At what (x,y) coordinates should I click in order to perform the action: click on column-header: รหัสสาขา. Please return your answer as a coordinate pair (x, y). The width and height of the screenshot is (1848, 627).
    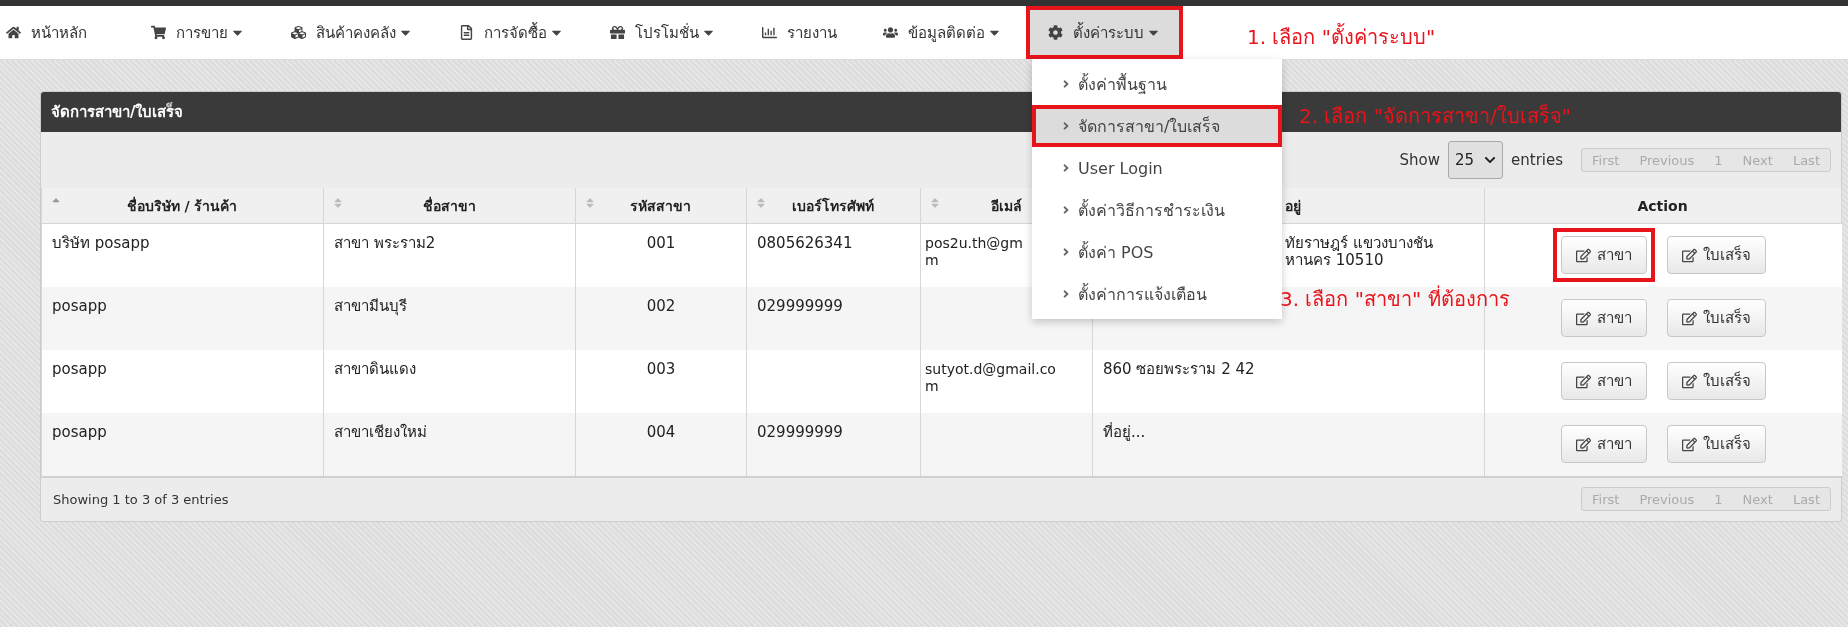
    Looking at the image, I should click on (661, 206).